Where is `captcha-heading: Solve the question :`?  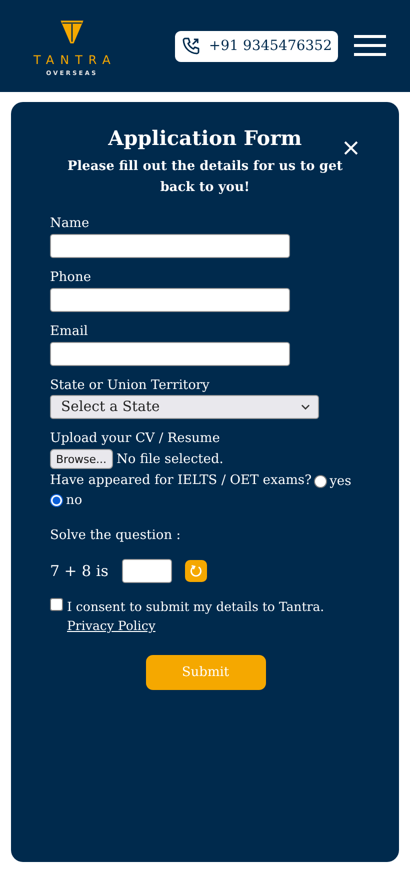
captcha-heading: Solve the question : is located at coordinates (116, 536).